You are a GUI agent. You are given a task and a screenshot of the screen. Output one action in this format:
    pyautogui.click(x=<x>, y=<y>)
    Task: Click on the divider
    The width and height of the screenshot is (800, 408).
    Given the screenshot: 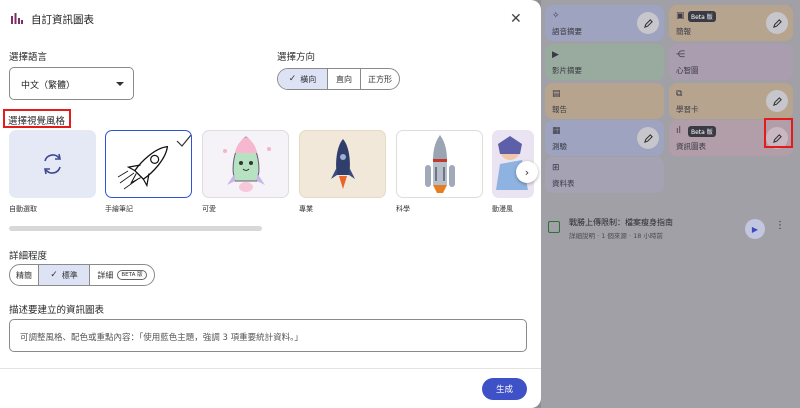 What is the action you would take?
    pyautogui.click(x=270, y=368)
    